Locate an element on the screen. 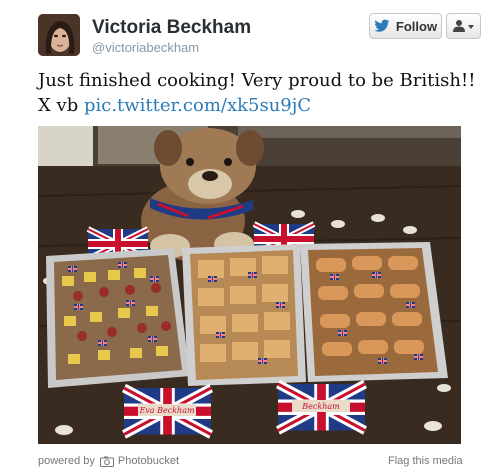  twitter-bird-icon is located at coordinates (382, 25).